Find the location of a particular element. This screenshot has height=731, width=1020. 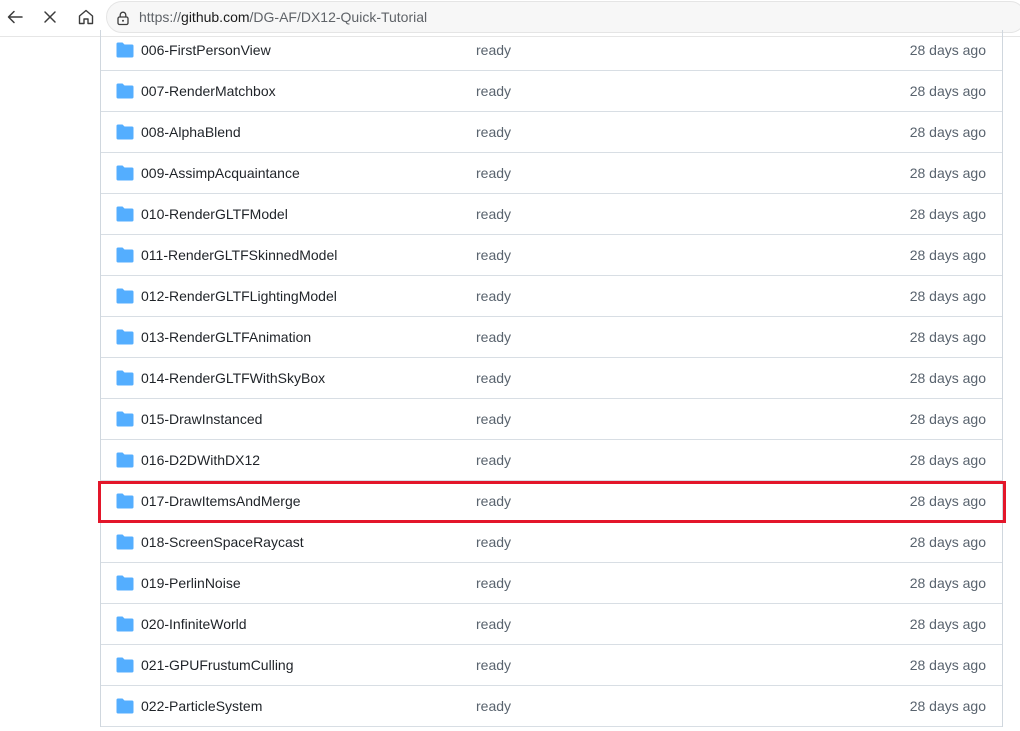

back-button is located at coordinates (15, 17).